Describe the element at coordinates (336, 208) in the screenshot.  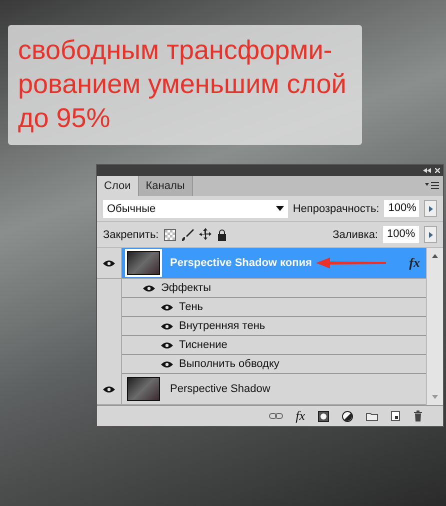
I see `opacity-label: Непрозрачность:` at that location.